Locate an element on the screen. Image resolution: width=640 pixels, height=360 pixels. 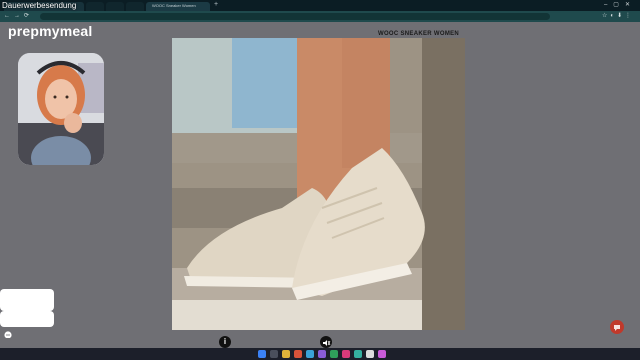
address-row: ←→⟳ ☆◐⬇⋮ is located at coordinates (320, 16).